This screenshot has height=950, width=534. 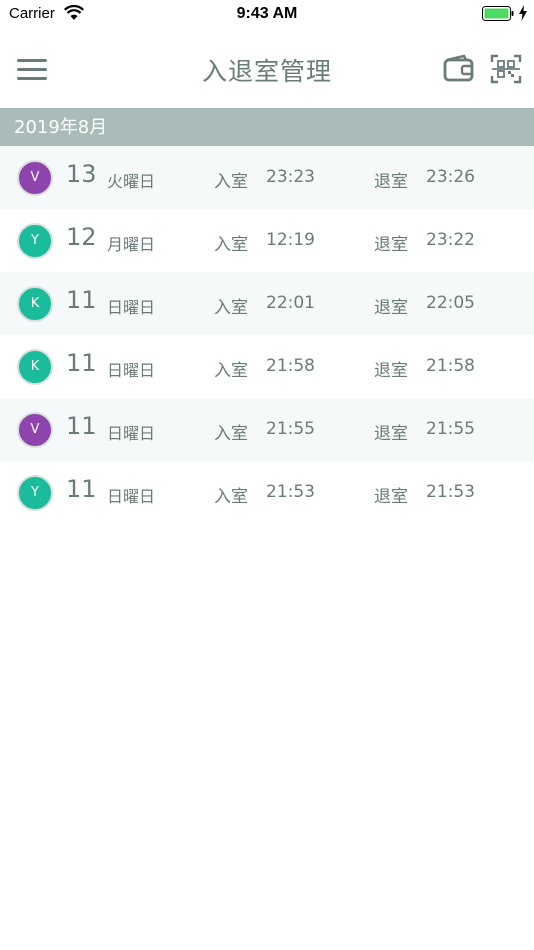 I want to click on entry-time: 21:58, so click(x=290, y=366).